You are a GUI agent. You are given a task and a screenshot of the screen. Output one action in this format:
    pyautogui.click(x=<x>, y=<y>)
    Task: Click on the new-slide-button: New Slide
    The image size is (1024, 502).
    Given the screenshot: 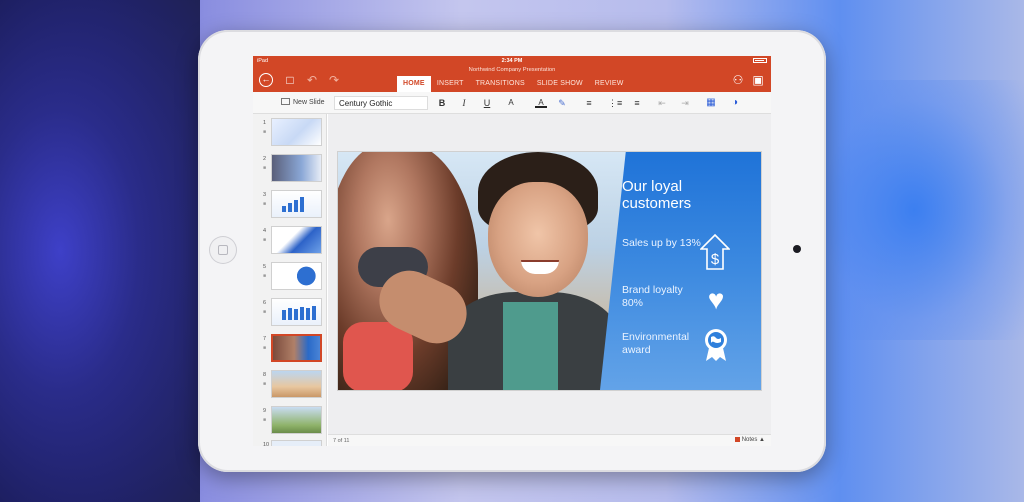 What is the action you would take?
    pyautogui.click(x=303, y=102)
    